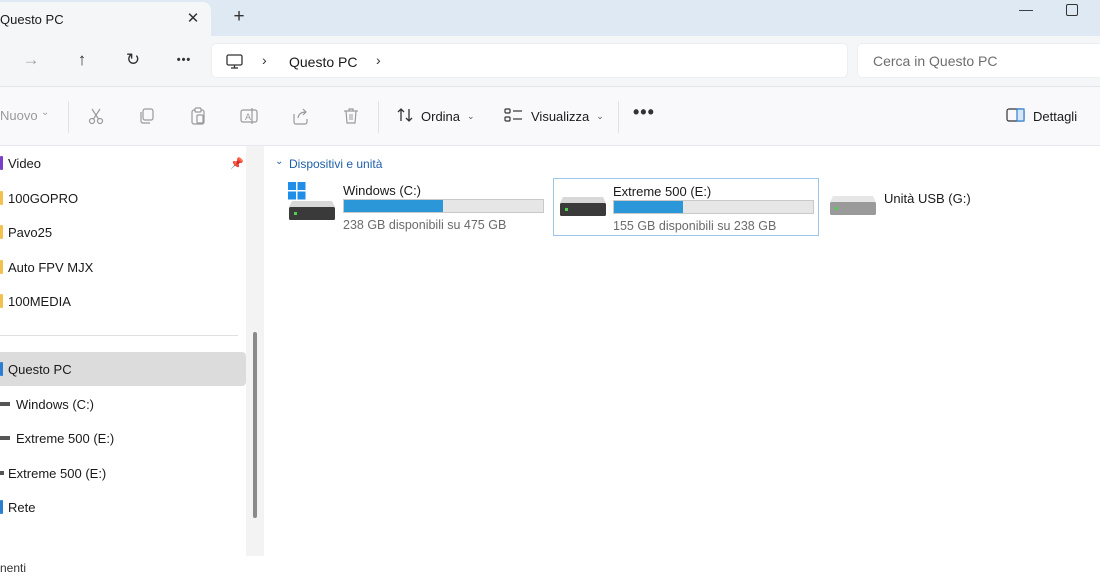 This screenshot has height=580, width=1100. What do you see at coordinates (105, 19) in the screenshot?
I see `tab-questo-pc: Questo PC ✕` at bounding box center [105, 19].